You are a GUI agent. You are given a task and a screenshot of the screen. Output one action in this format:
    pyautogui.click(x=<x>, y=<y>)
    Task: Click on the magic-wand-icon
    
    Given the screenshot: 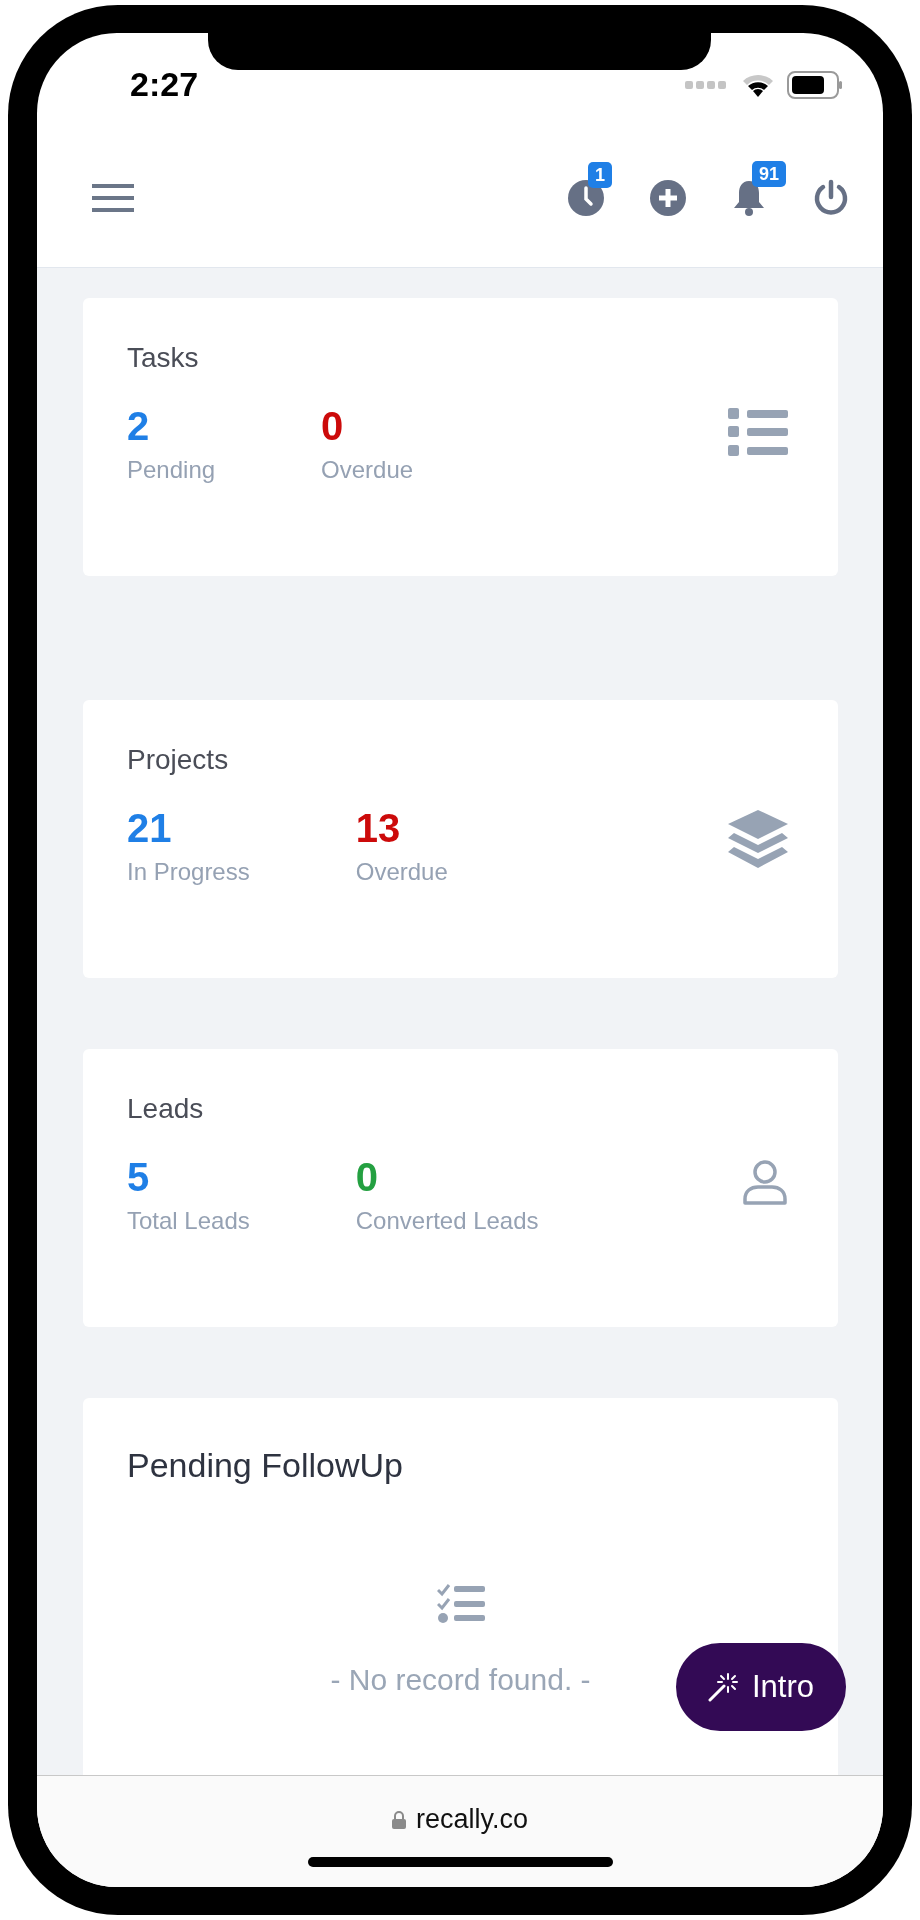 What is the action you would take?
    pyautogui.click(x=723, y=1687)
    